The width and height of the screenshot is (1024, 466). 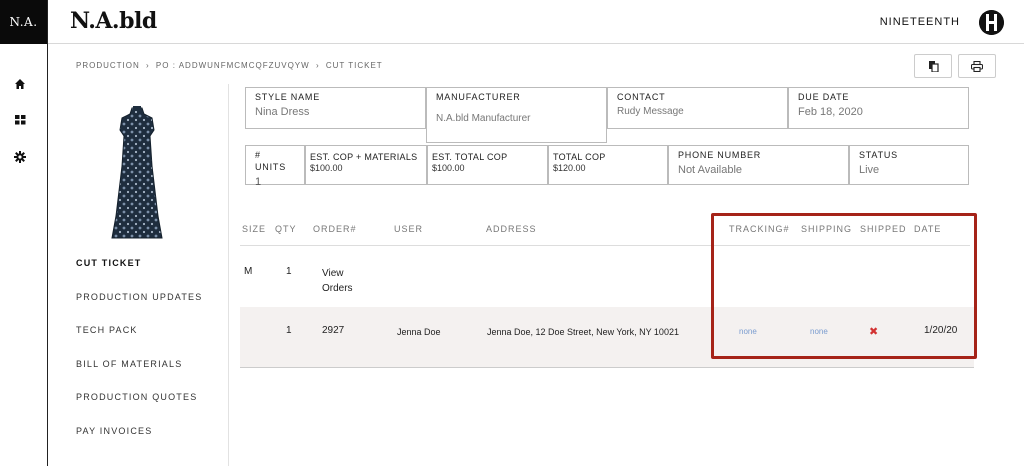 What do you see at coordinates (758, 165) in the screenshot?
I see `phone-cell: PHONE NUMBER Not Available` at bounding box center [758, 165].